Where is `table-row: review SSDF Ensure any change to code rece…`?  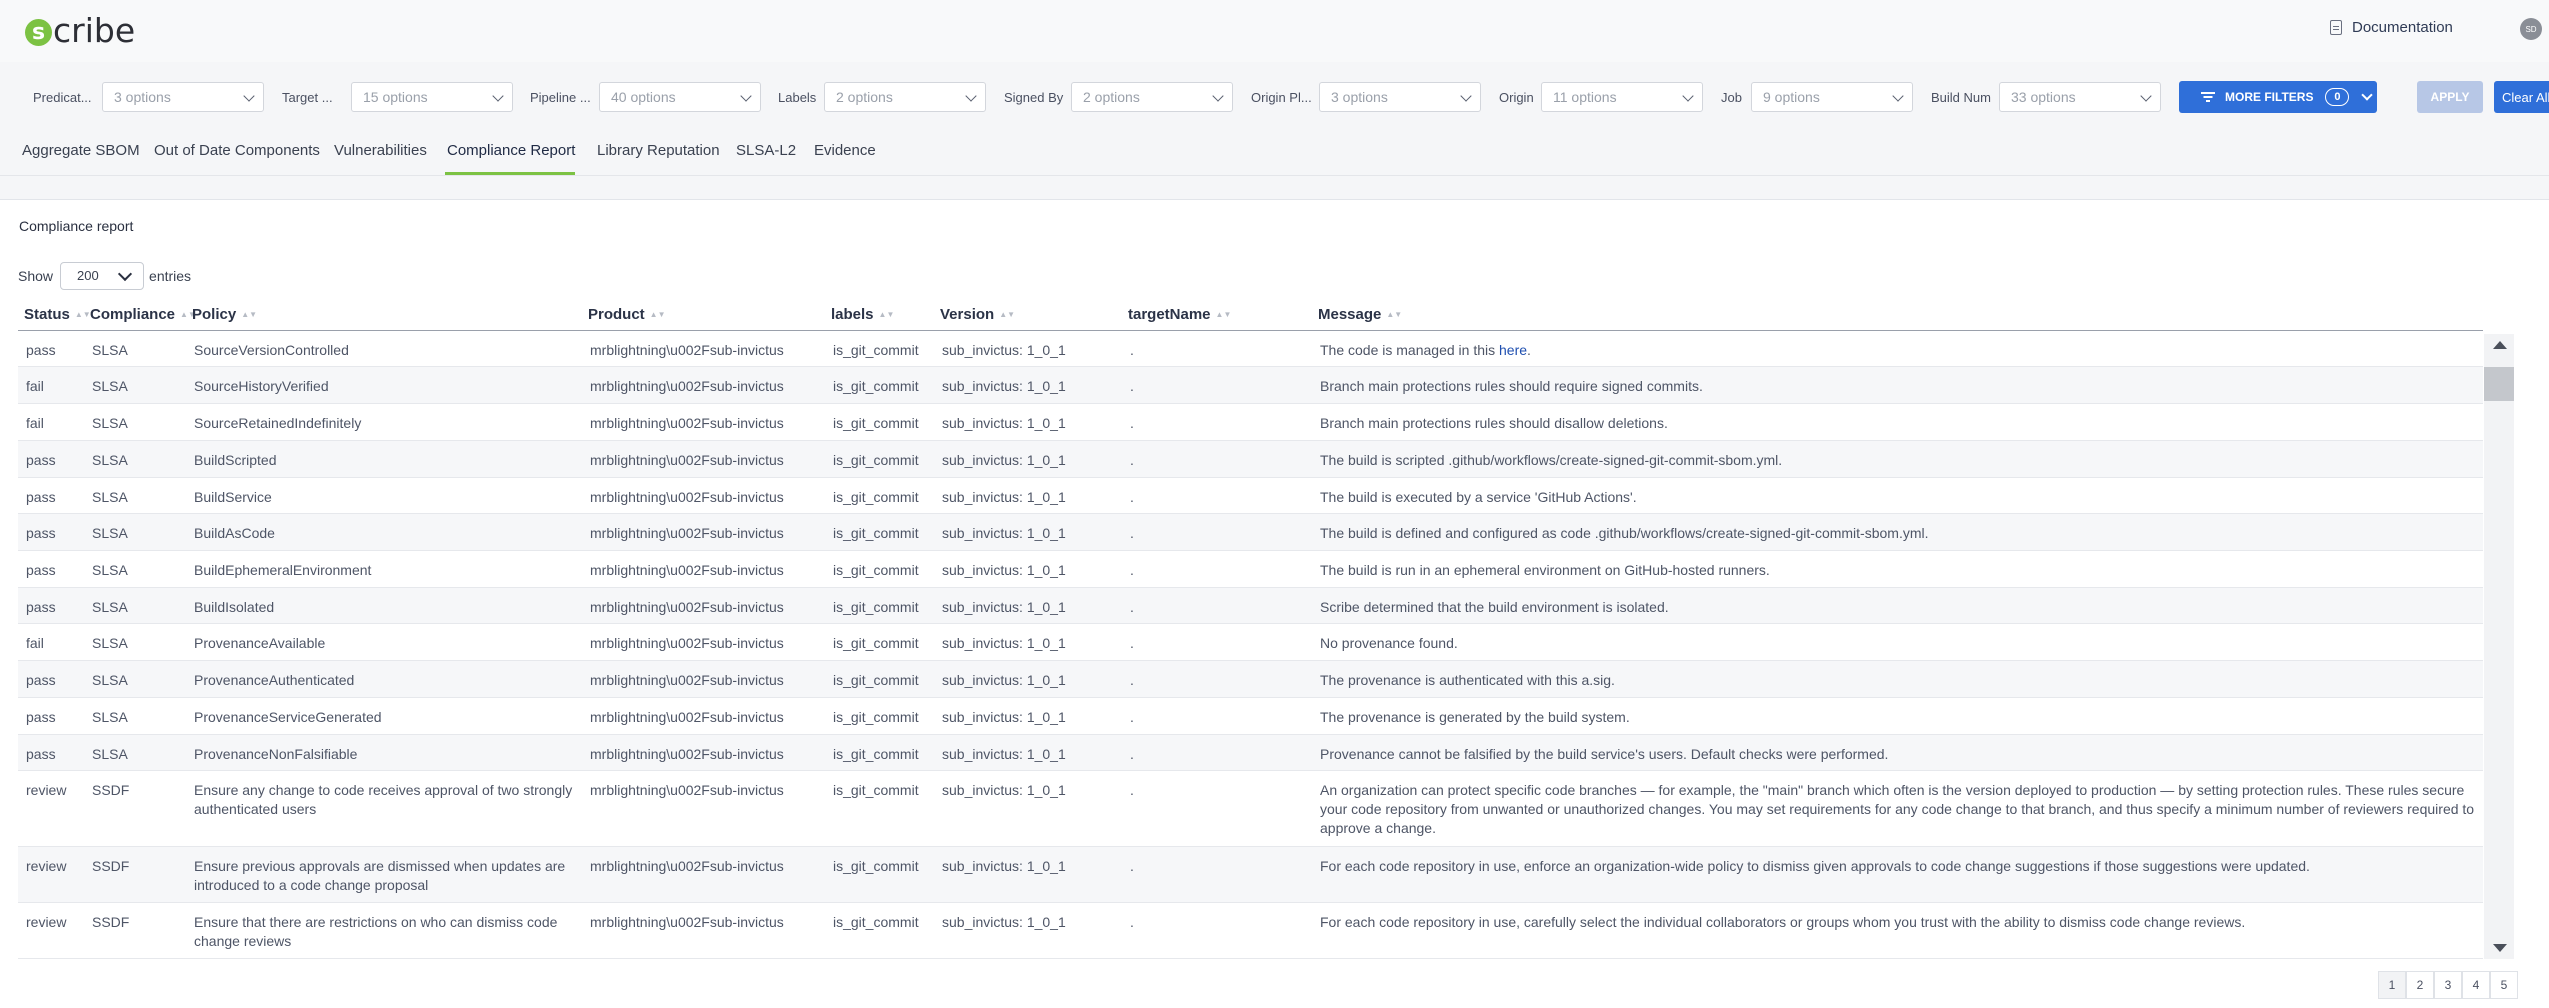
table-row: review SSDF Ensure any change to code rece… is located at coordinates (1250, 808).